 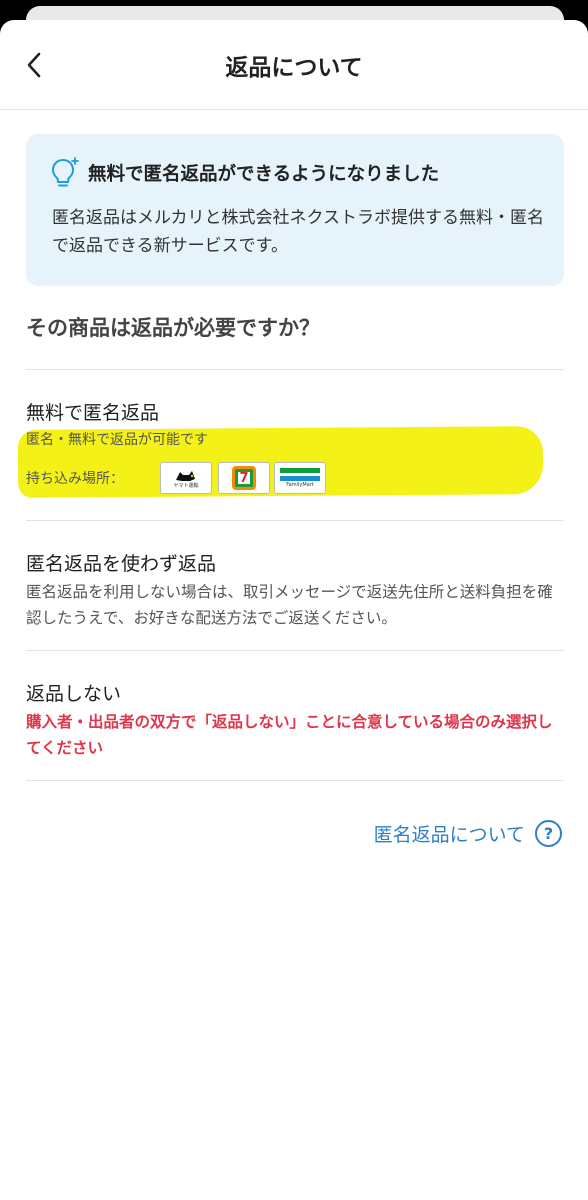 I want to click on option-desc: 匿名・無料で返品が可能です, so click(x=117, y=440).